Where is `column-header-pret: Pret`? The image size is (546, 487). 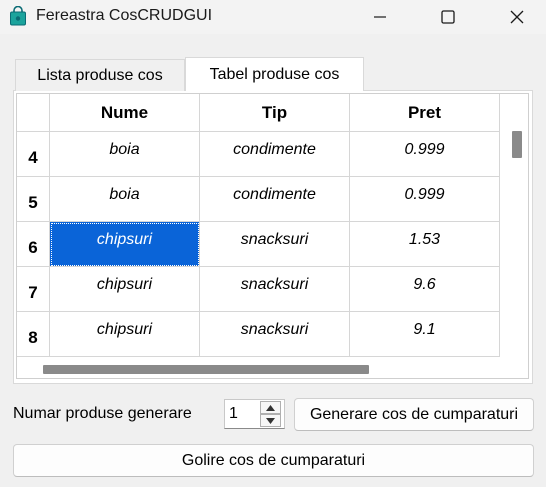 column-header-pret: Pret is located at coordinates (425, 113).